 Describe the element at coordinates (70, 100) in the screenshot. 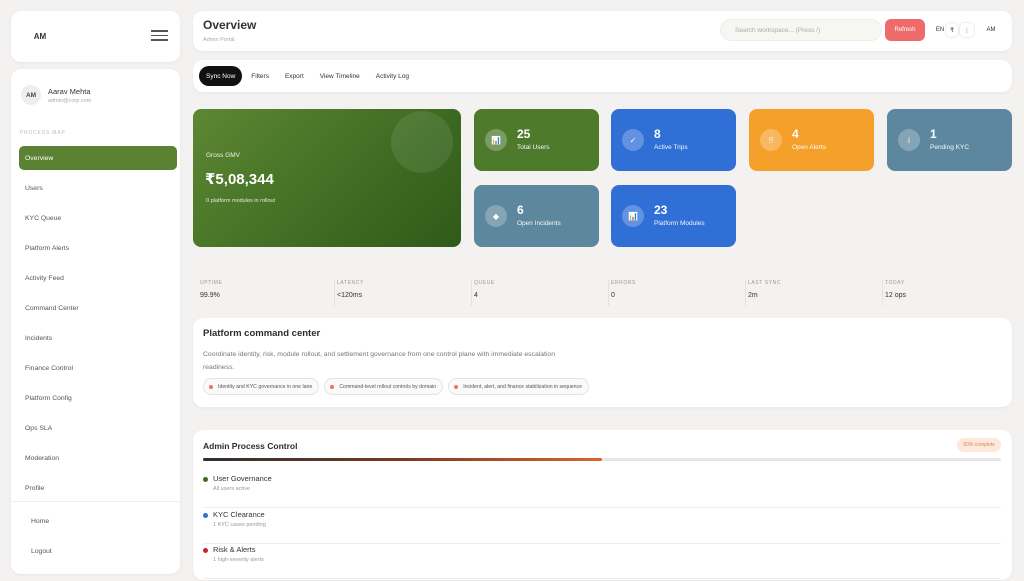

I see `user-email: admin@corp.com` at that location.